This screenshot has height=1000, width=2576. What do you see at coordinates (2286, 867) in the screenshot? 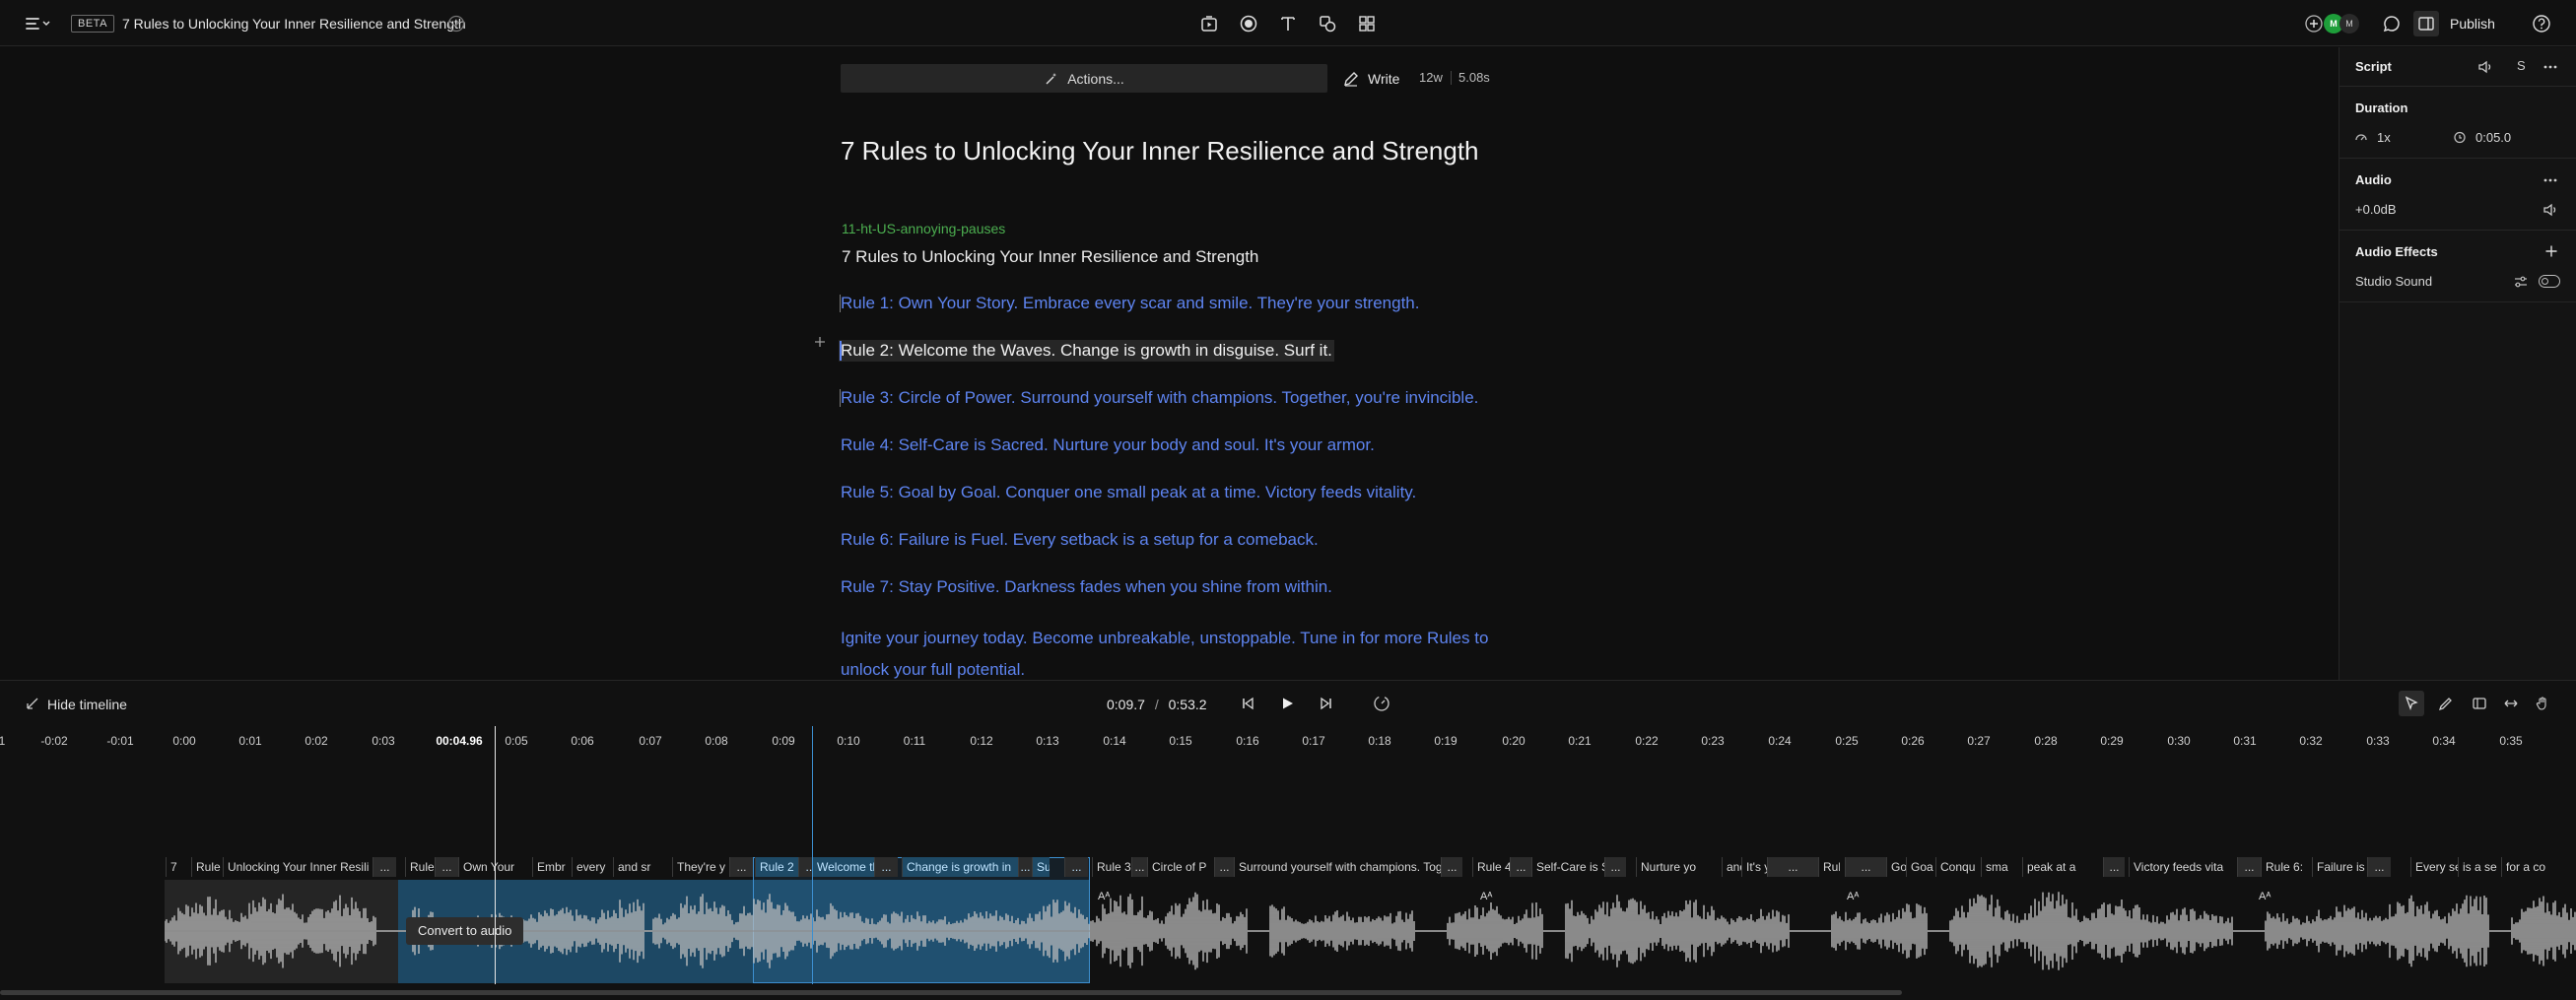
I see `timeline-word: Rule 6:` at bounding box center [2286, 867].